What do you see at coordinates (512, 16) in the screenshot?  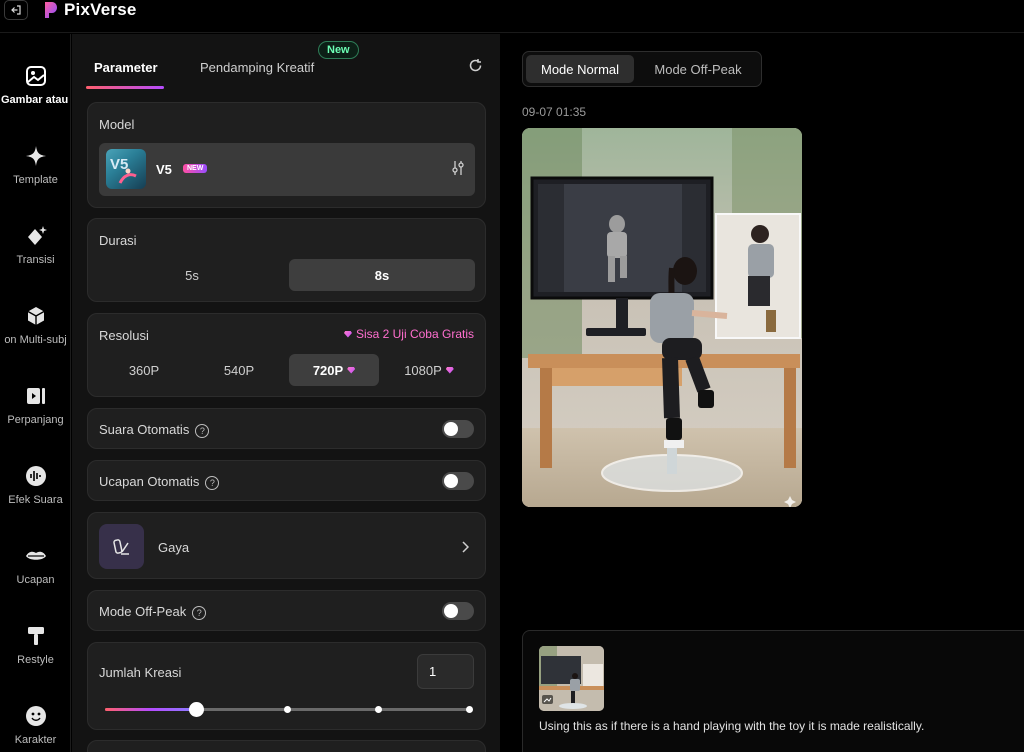 I see `top-bar: PixVerse` at bounding box center [512, 16].